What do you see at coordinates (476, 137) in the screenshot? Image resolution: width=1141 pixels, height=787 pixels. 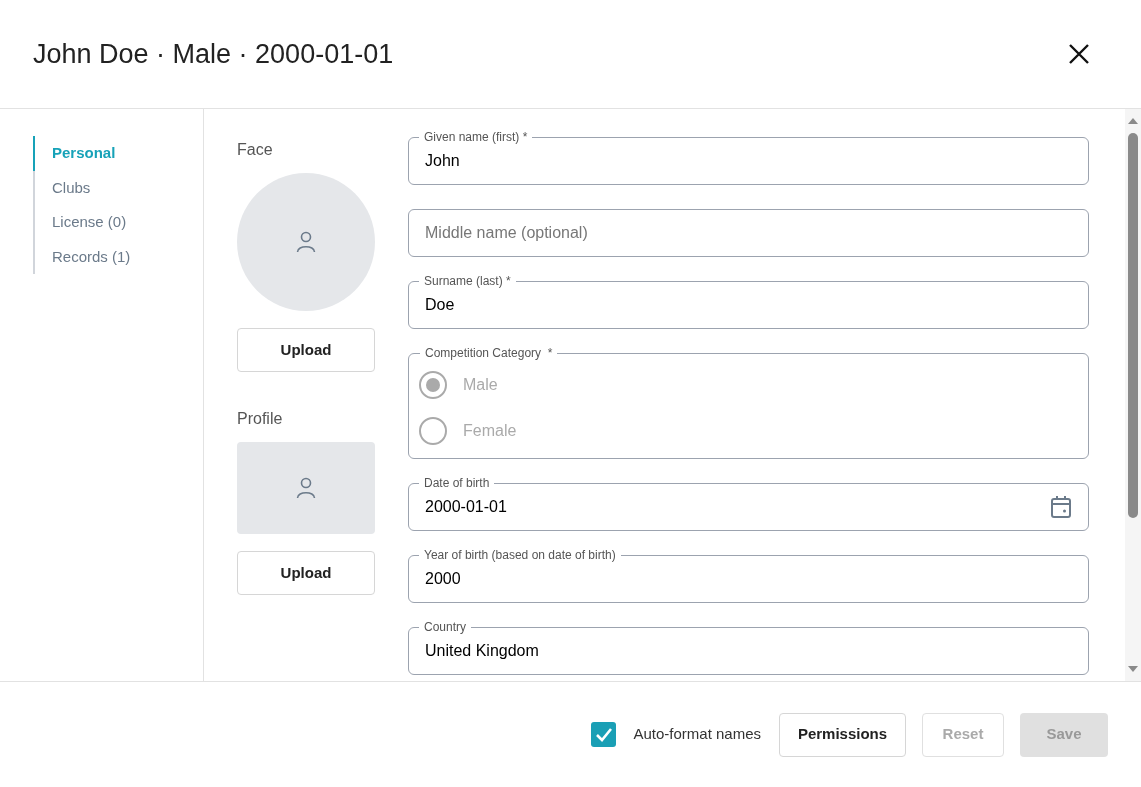 I see `field-label: Given name (first) *` at bounding box center [476, 137].